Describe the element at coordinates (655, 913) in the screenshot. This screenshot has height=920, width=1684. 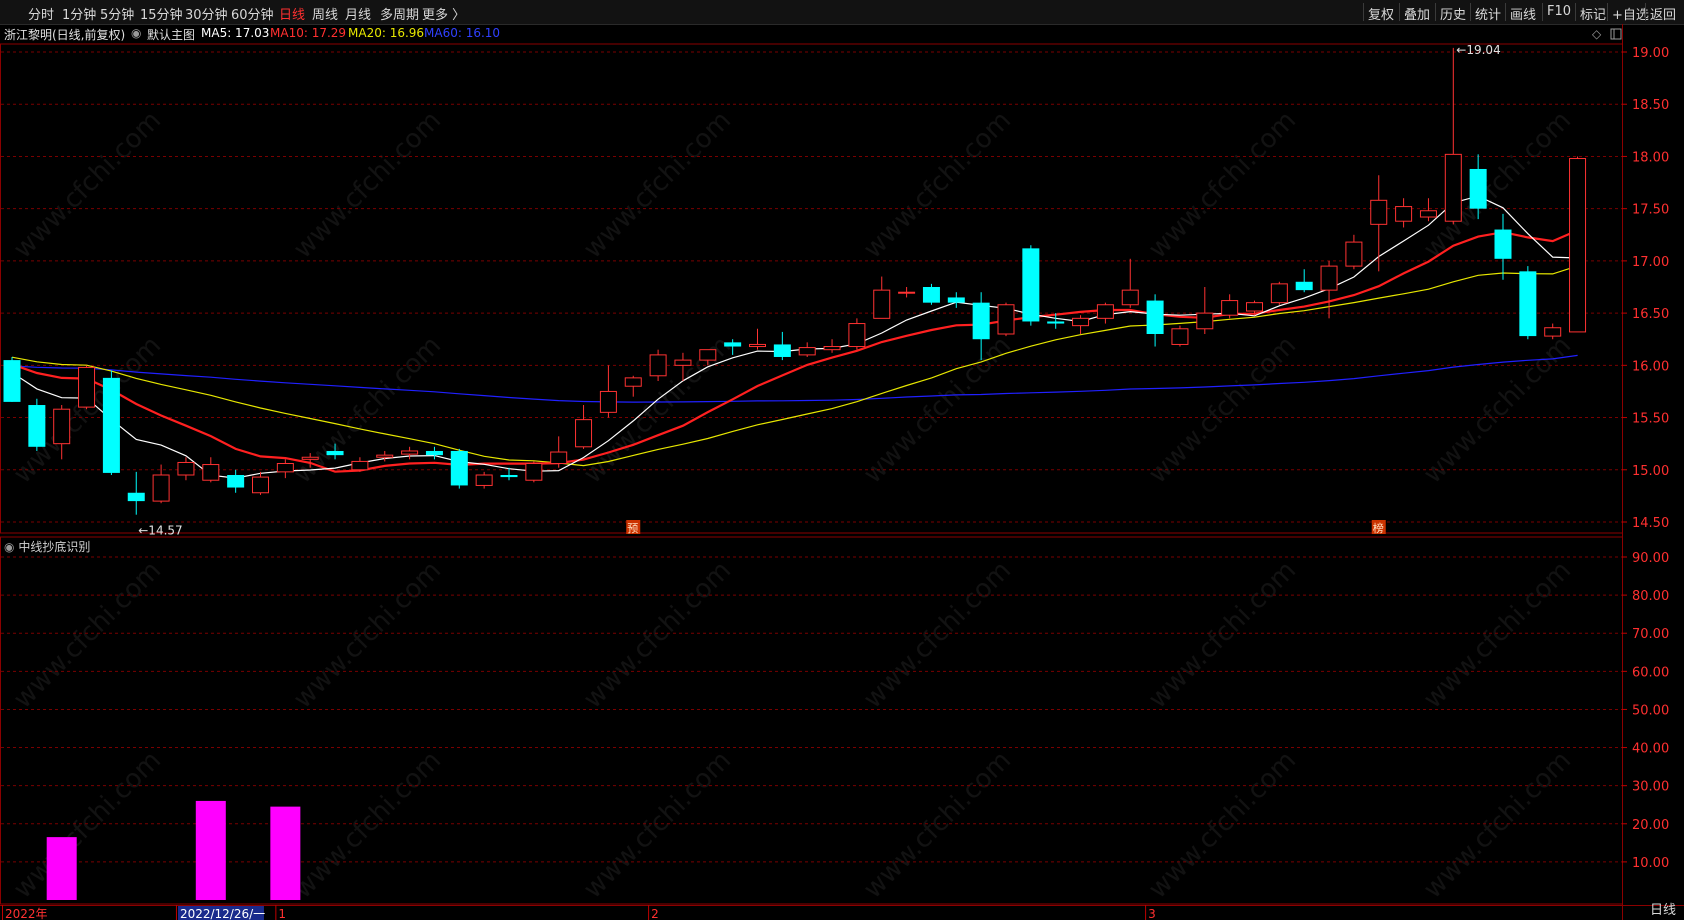
I see `time-axis-label: 2` at that location.